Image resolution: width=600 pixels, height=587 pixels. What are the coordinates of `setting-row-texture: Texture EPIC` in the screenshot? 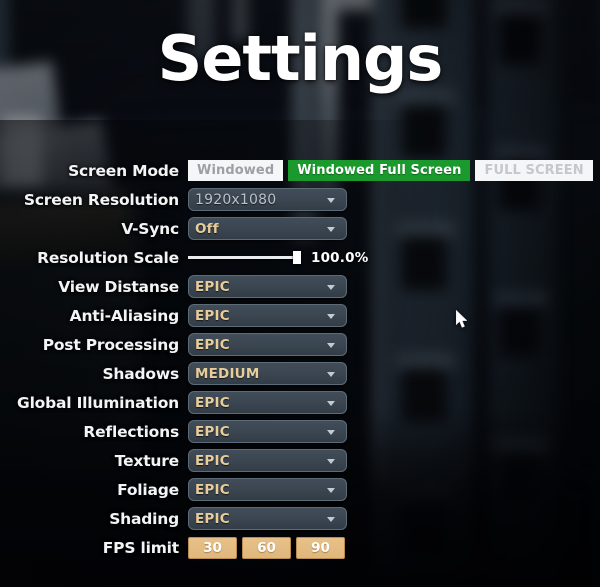 It's located at (300, 460).